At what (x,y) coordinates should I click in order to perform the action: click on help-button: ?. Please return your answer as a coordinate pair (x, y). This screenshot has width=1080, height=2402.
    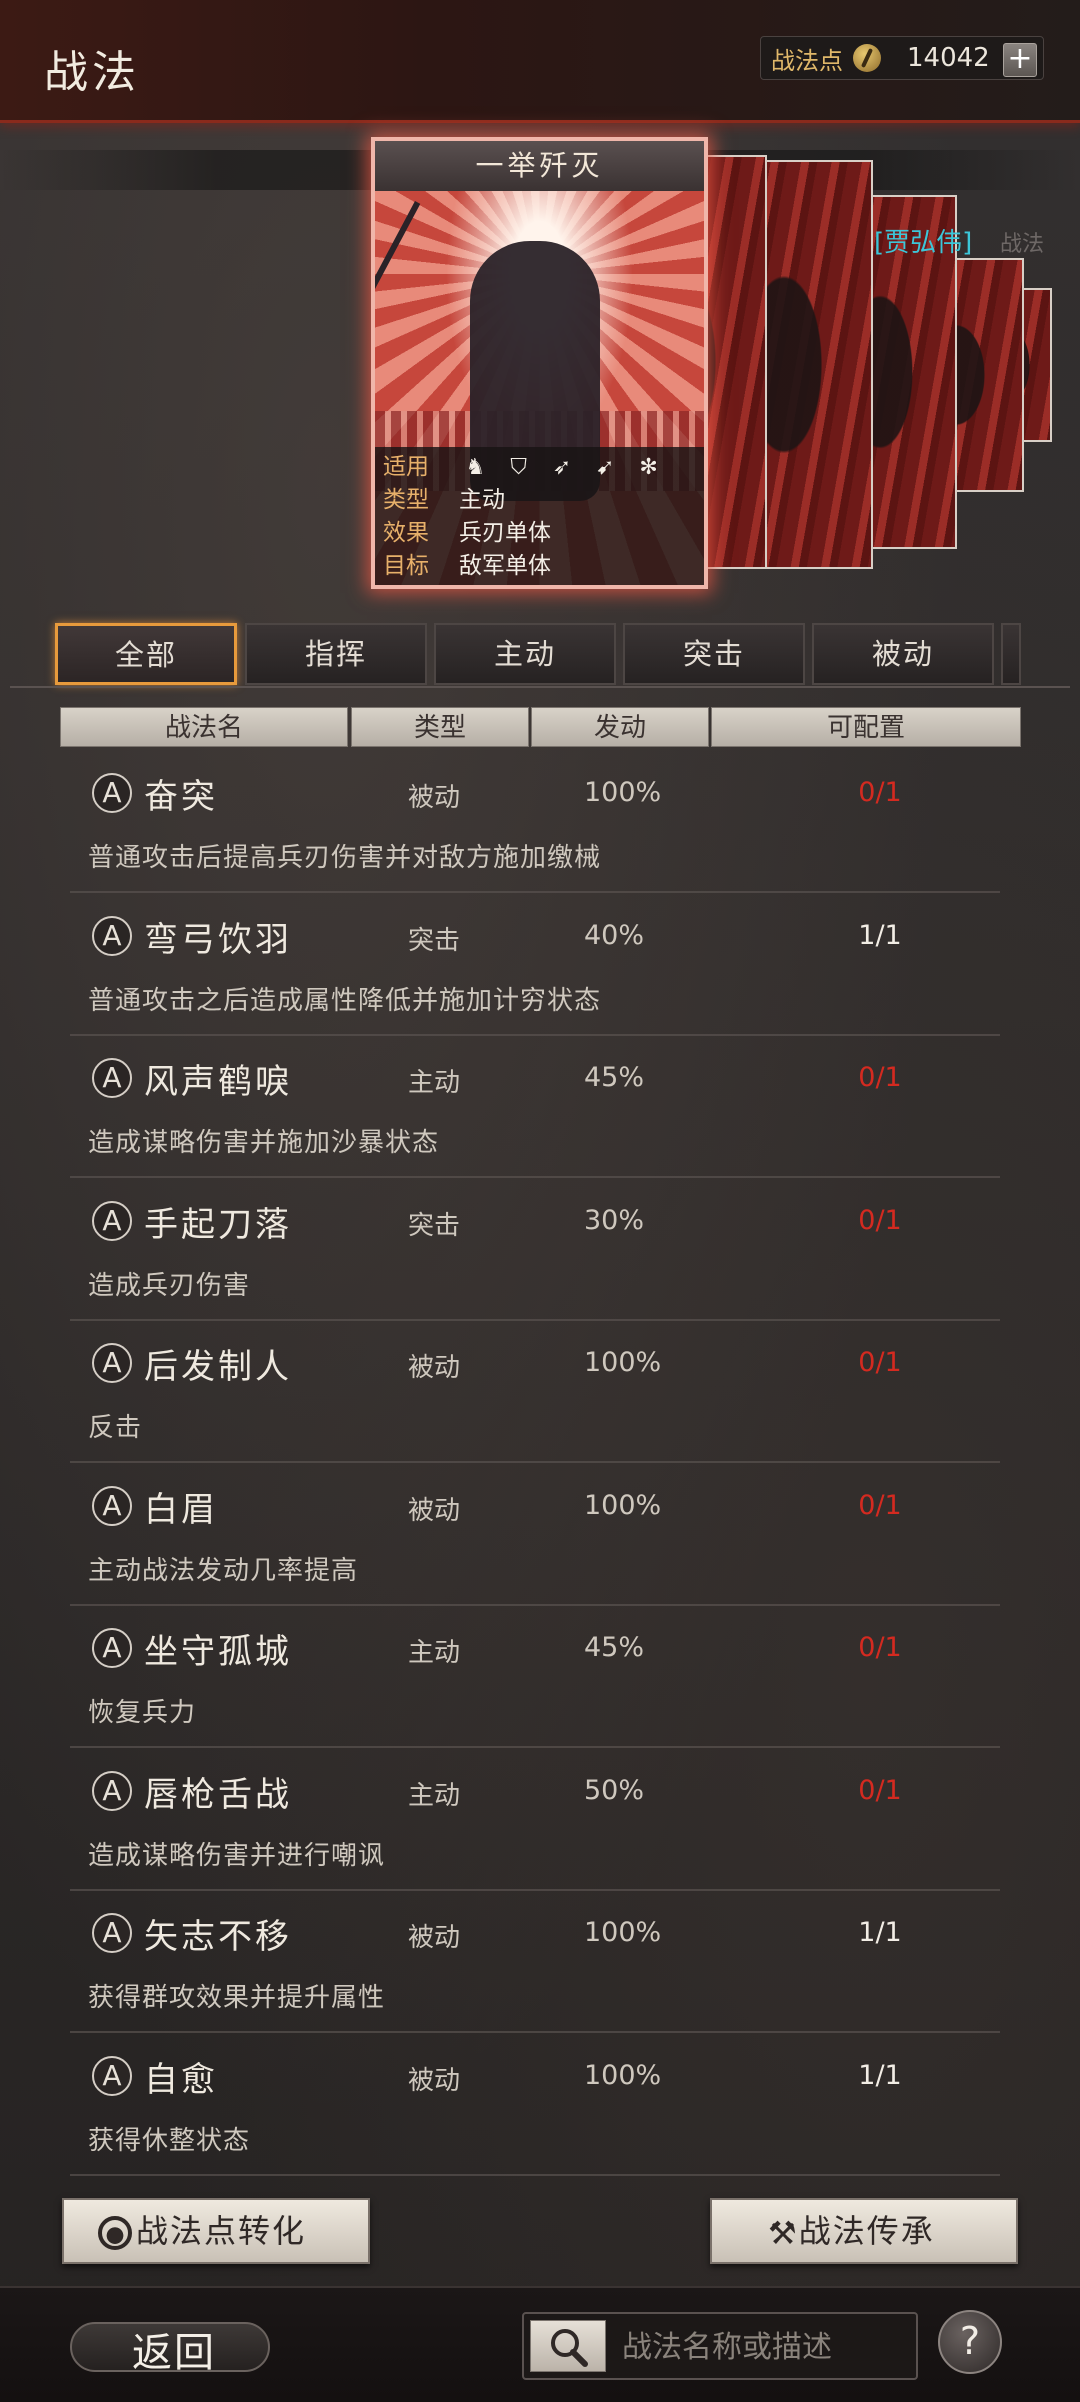
    Looking at the image, I should click on (970, 2342).